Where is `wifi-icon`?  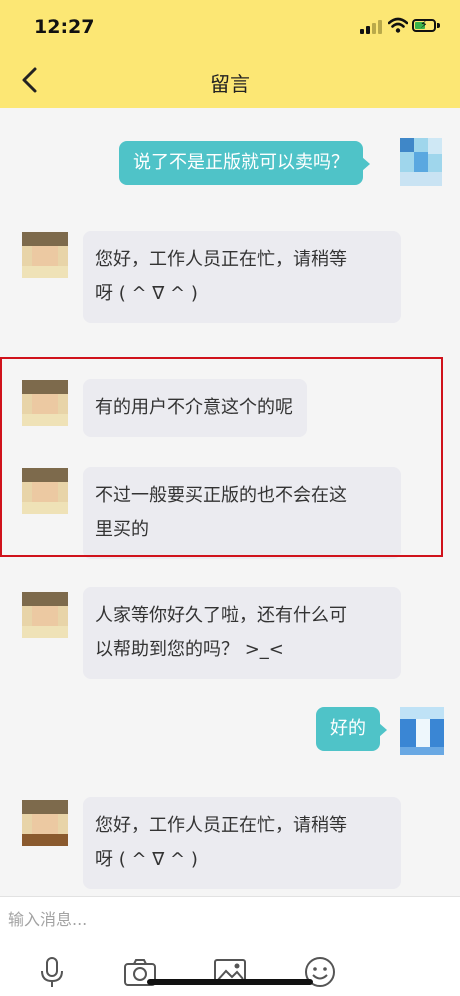 wifi-icon is located at coordinates (398, 25).